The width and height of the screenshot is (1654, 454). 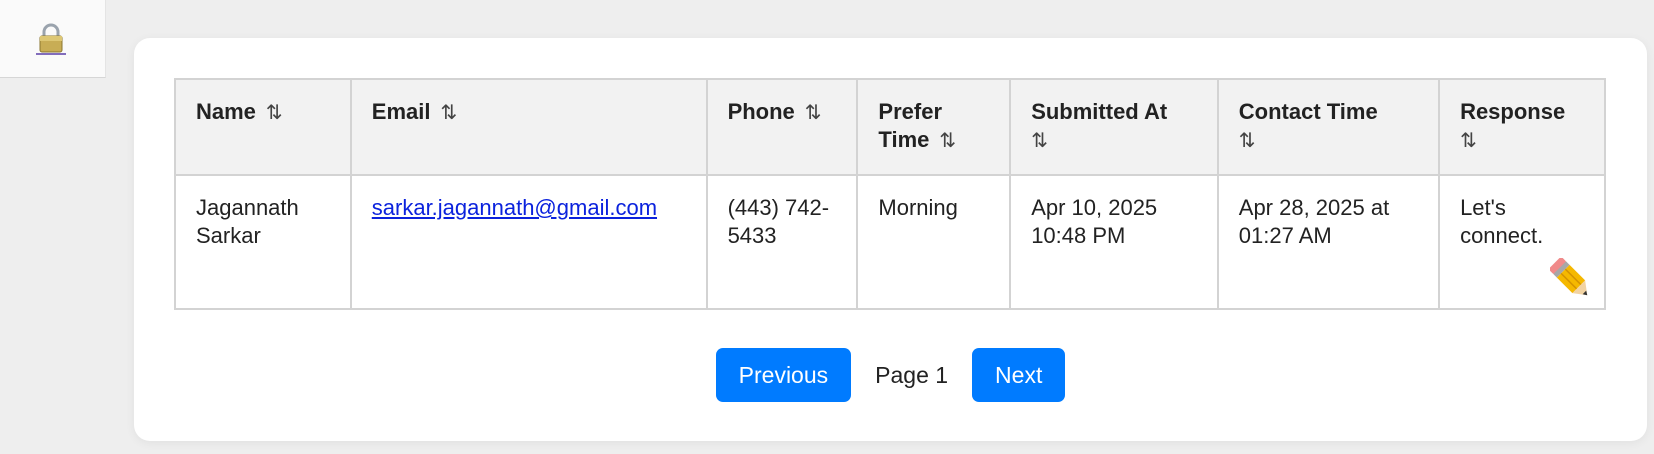 What do you see at coordinates (528, 127) in the screenshot?
I see `column-header-email: Email ⇅` at bounding box center [528, 127].